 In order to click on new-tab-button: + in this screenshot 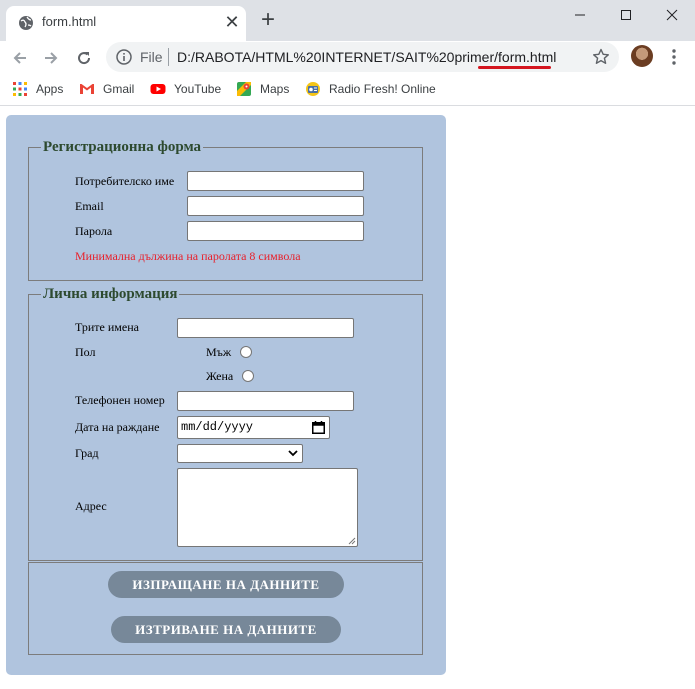, I will do `click(268, 20)`.